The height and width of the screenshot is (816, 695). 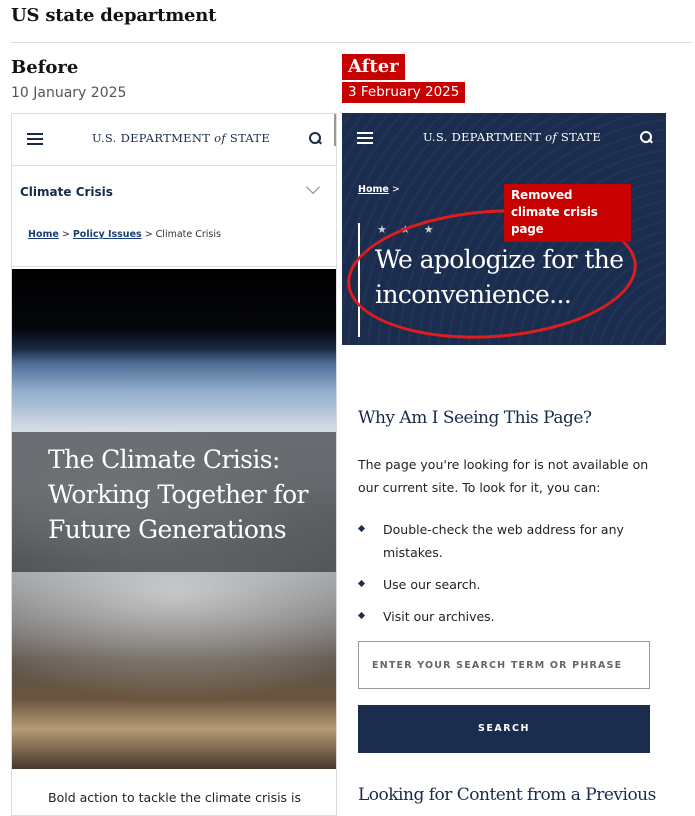 What do you see at coordinates (174, 266) in the screenshot?
I see `divider` at bounding box center [174, 266].